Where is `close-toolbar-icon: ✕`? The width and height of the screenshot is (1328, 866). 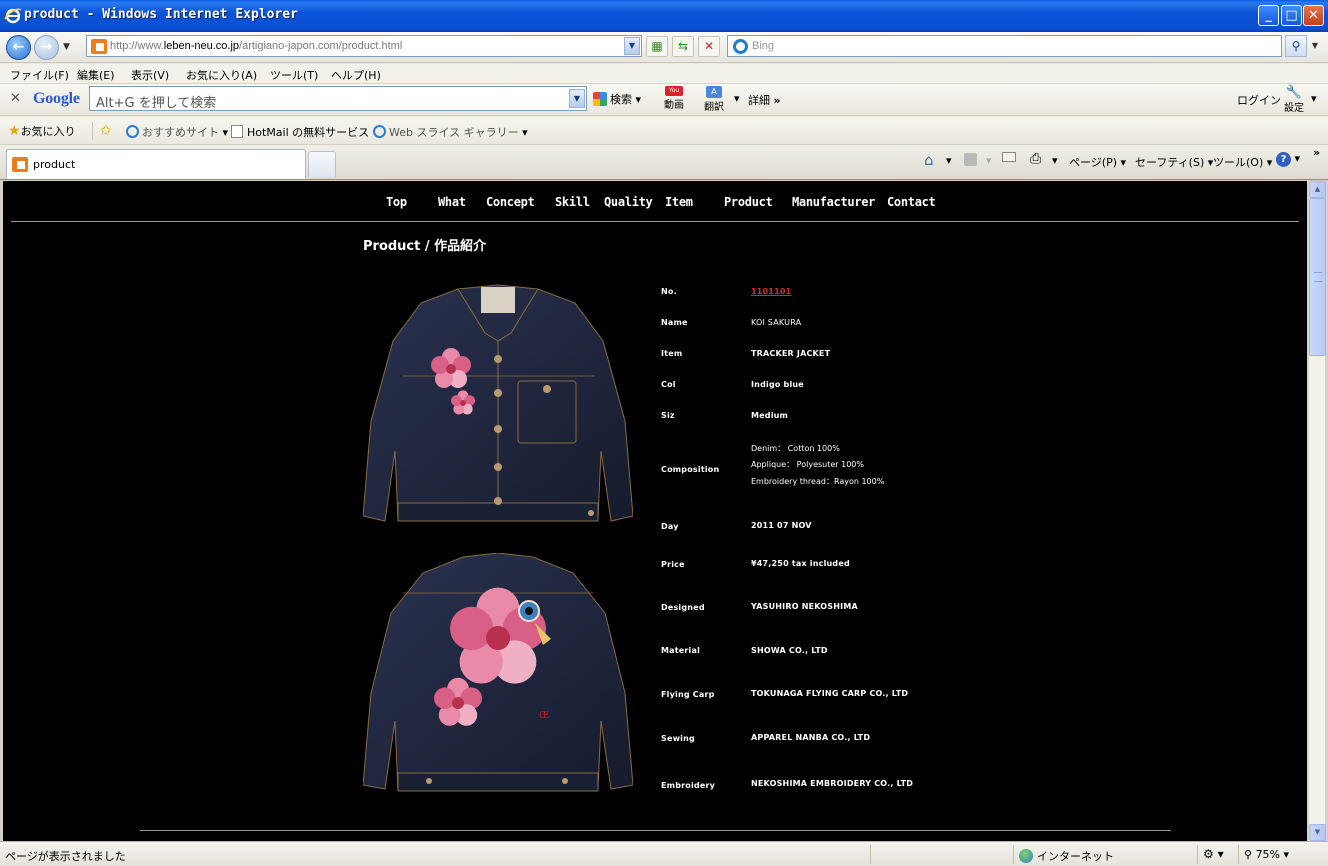 close-toolbar-icon: ✕ is located at coordinates (15, 98).